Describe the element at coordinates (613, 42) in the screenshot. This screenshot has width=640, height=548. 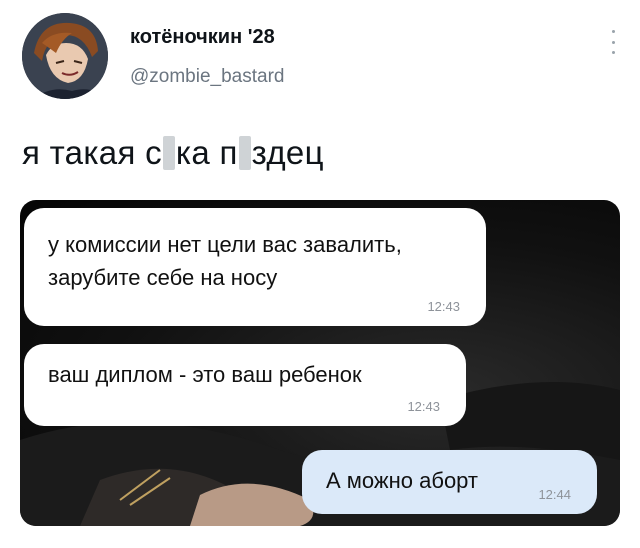
I see `vertical-dots-icon` at that location.